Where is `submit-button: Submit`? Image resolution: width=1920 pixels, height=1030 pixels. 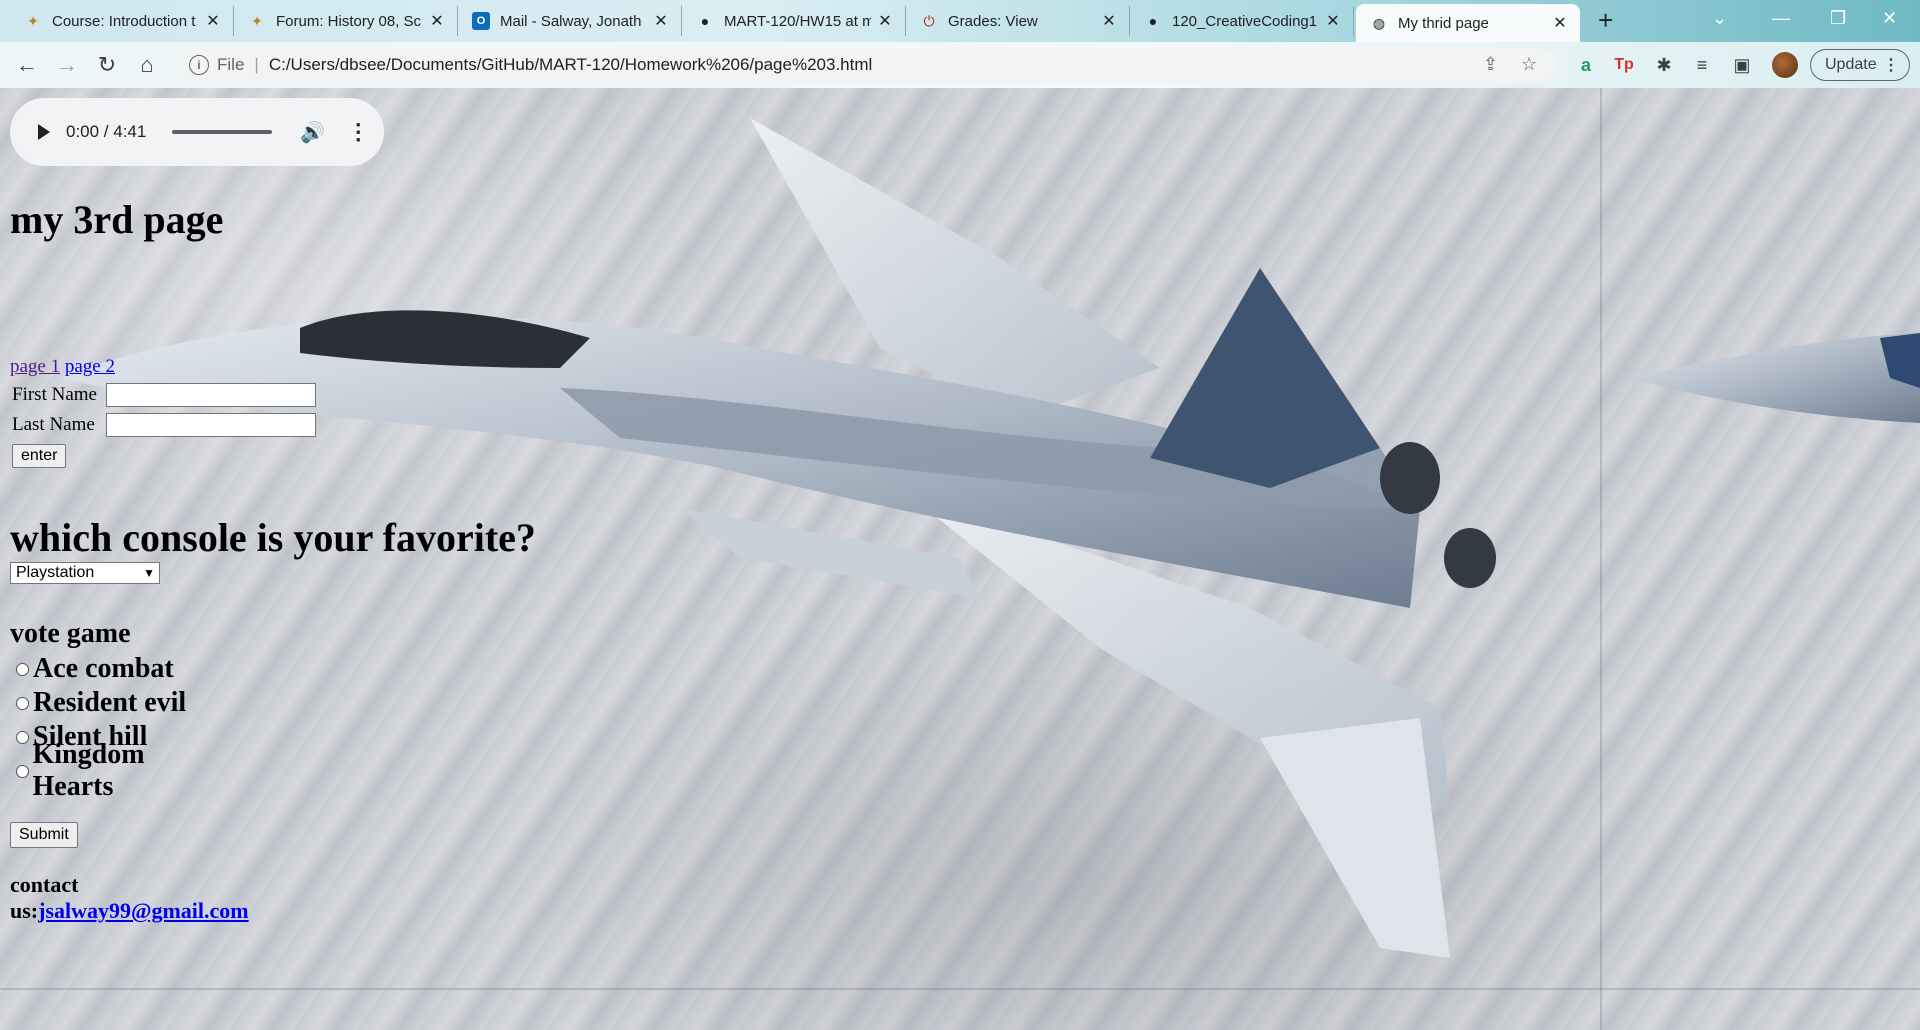 submit-button: Submit is located at coordinates (44, 835).